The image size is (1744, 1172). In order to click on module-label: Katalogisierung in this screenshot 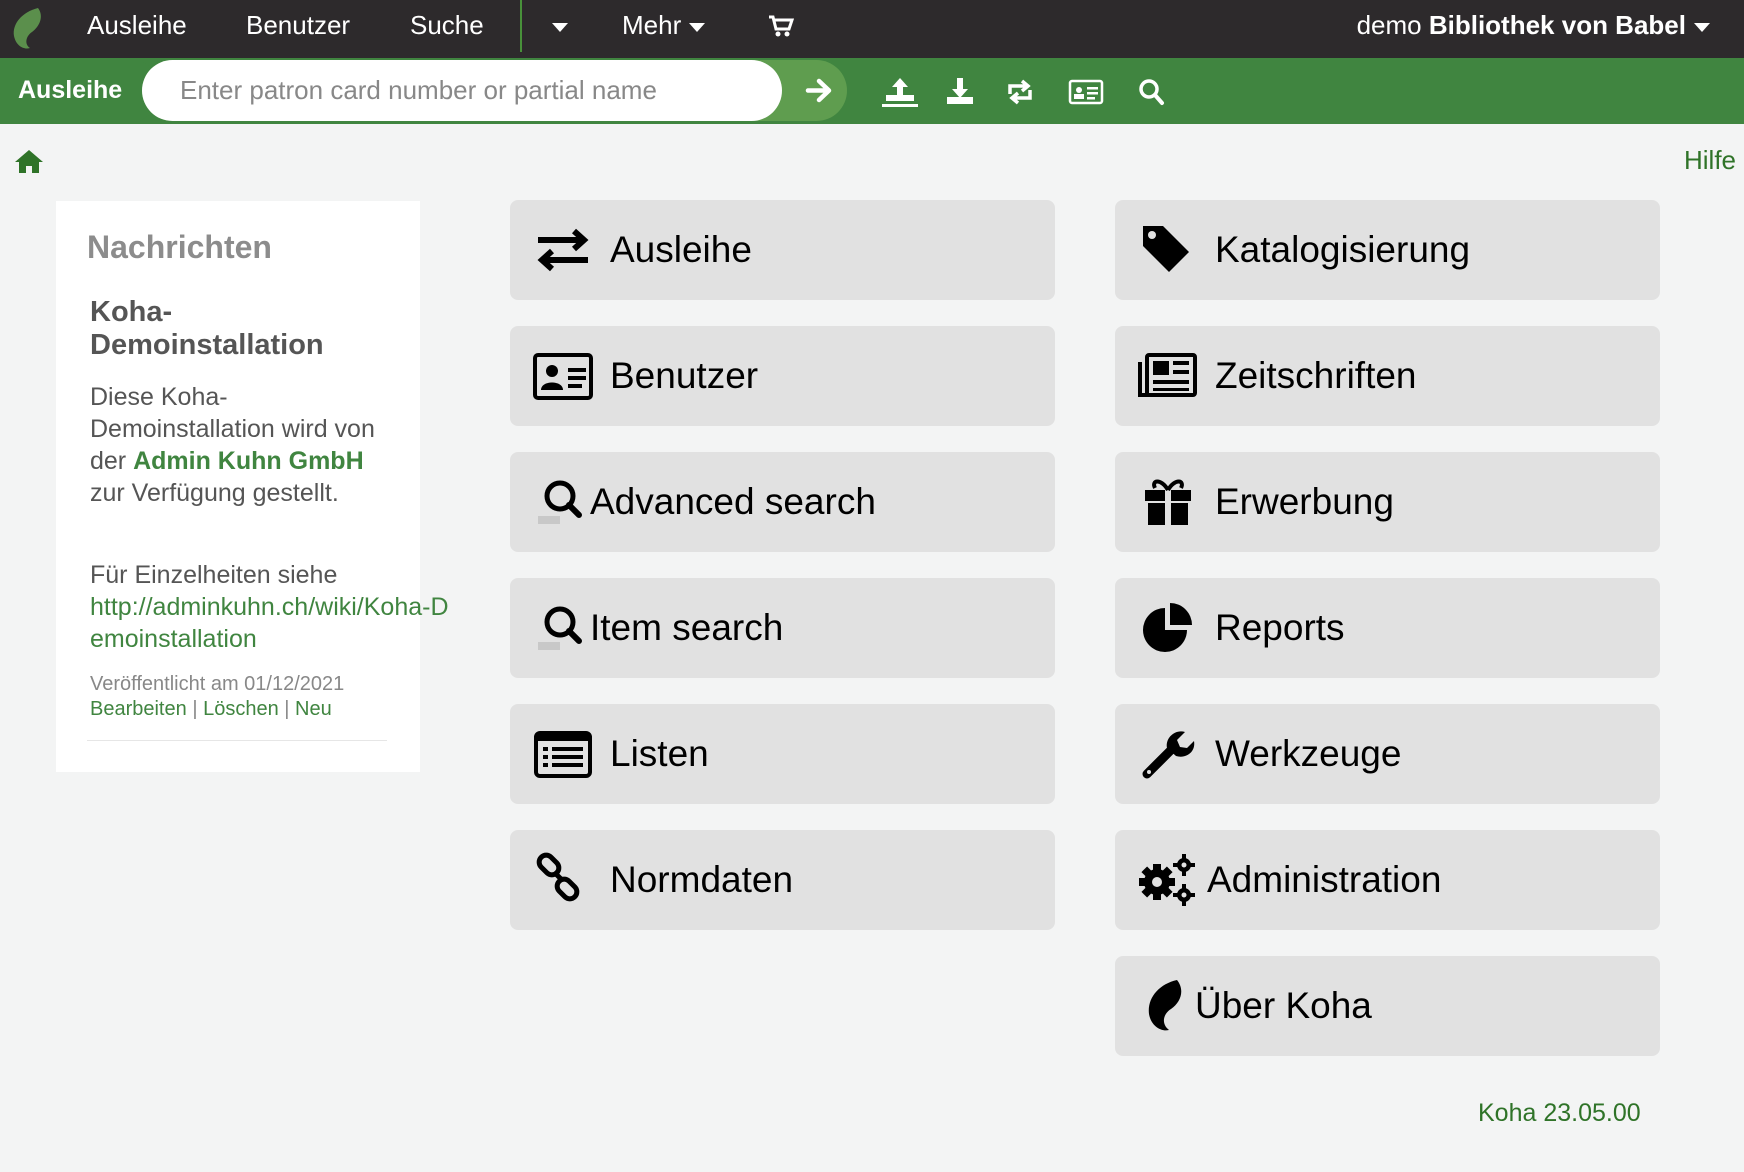, I will do `click(1343, 249)`.